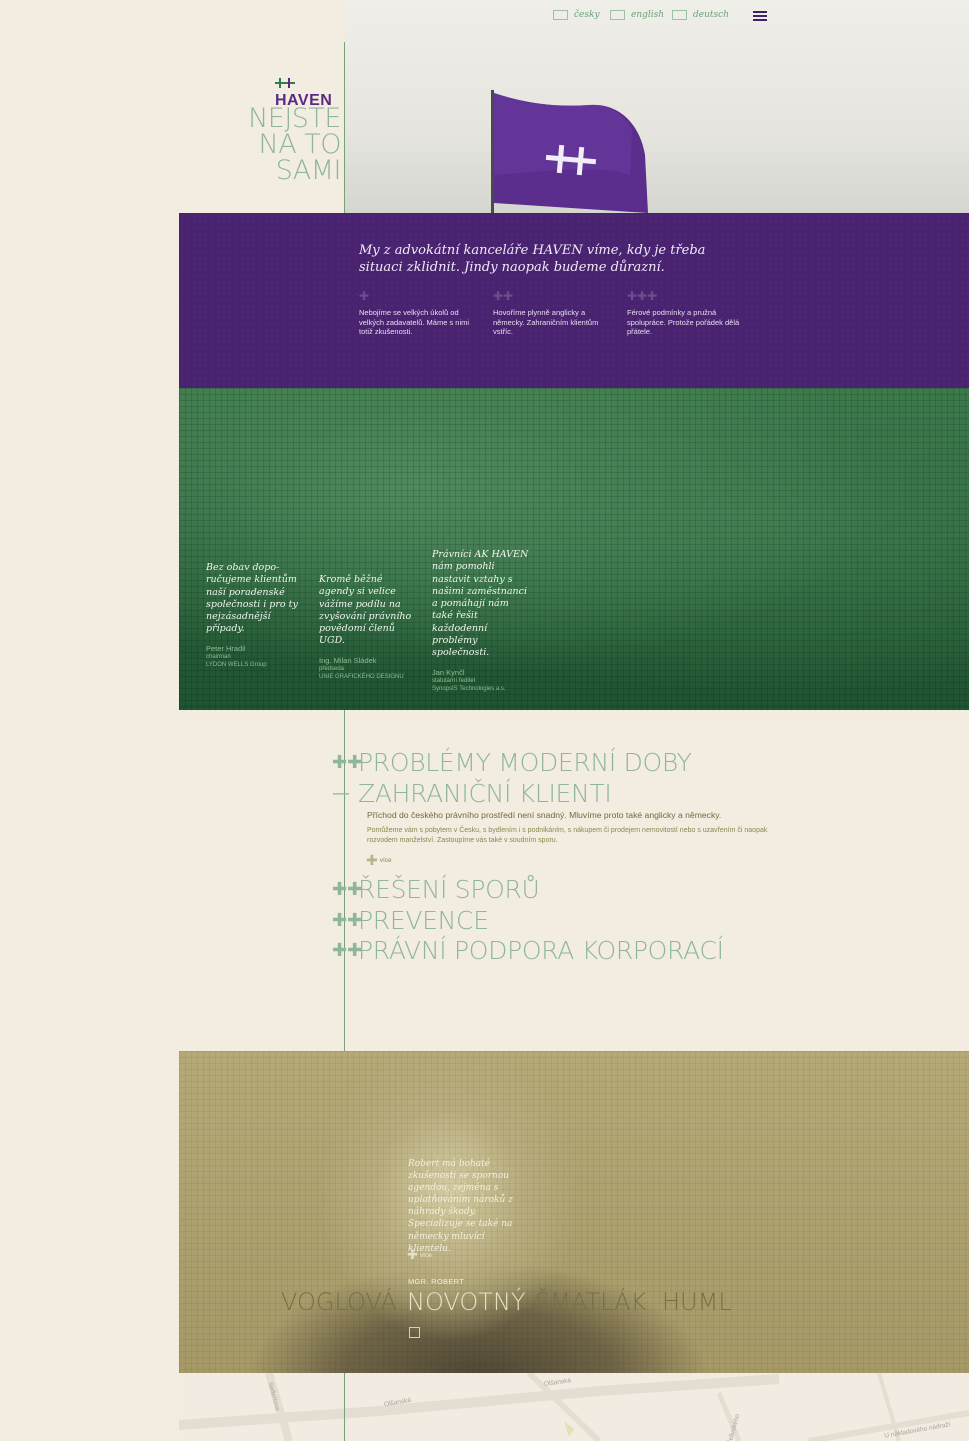 The image size is (969, 1441). What do you see at coordinates (541, 950) in the screenshot?
I see `service-label: PRÁVNÍ PODPORA KORPORACÍ` at bounding box center [541, 950].